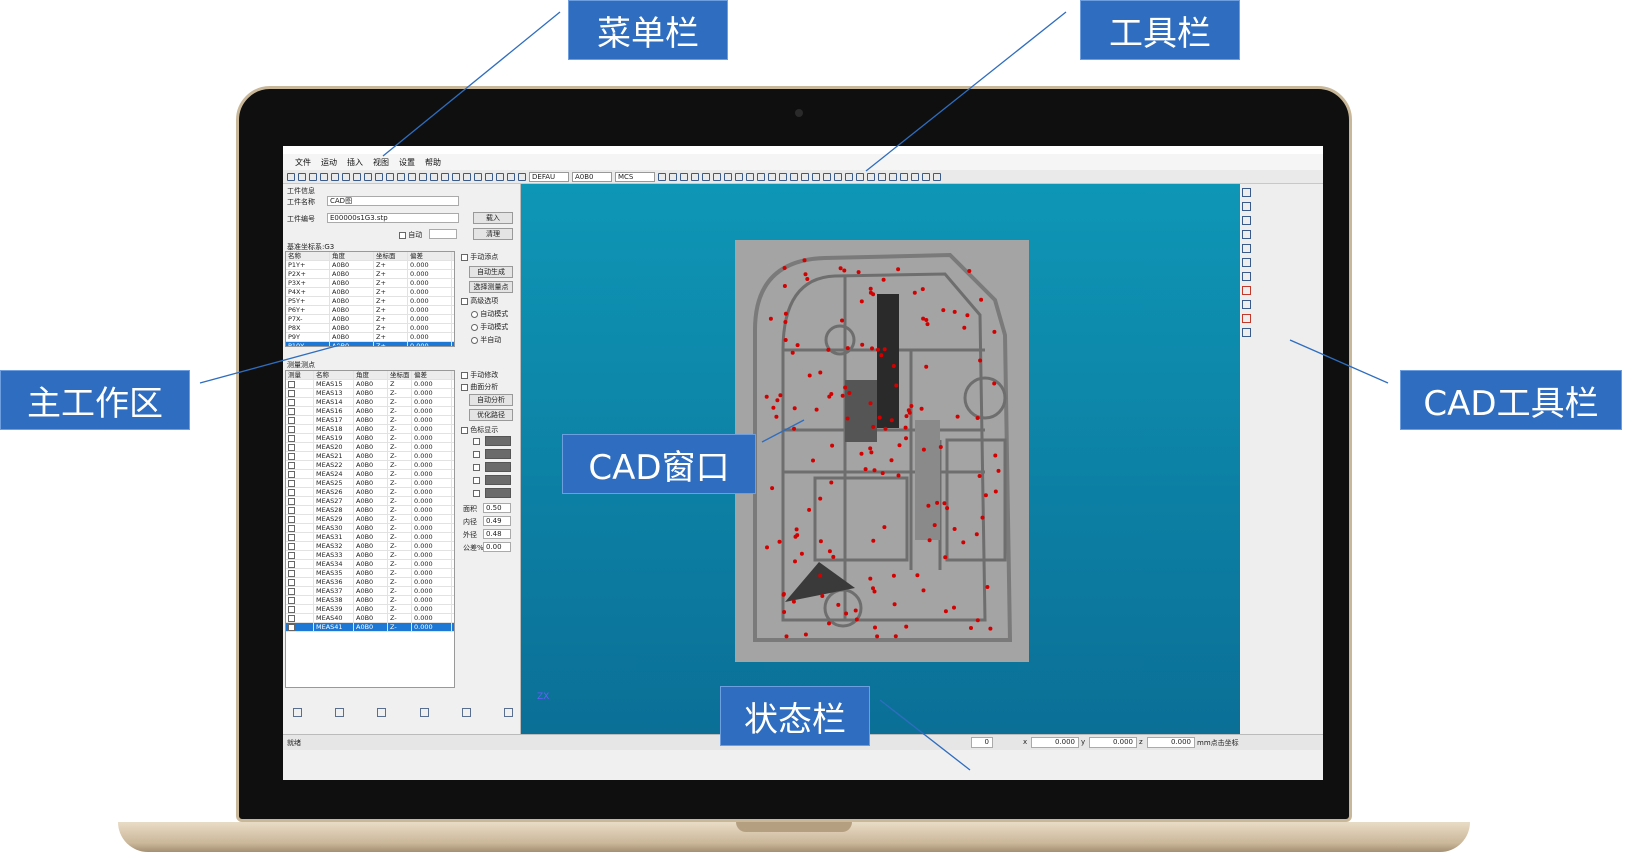 The height and width of the screenshot is (868, 1628). Describe the element at coordinates (1246, 276) in the screenshot. I see `rotate-icon` at that location.